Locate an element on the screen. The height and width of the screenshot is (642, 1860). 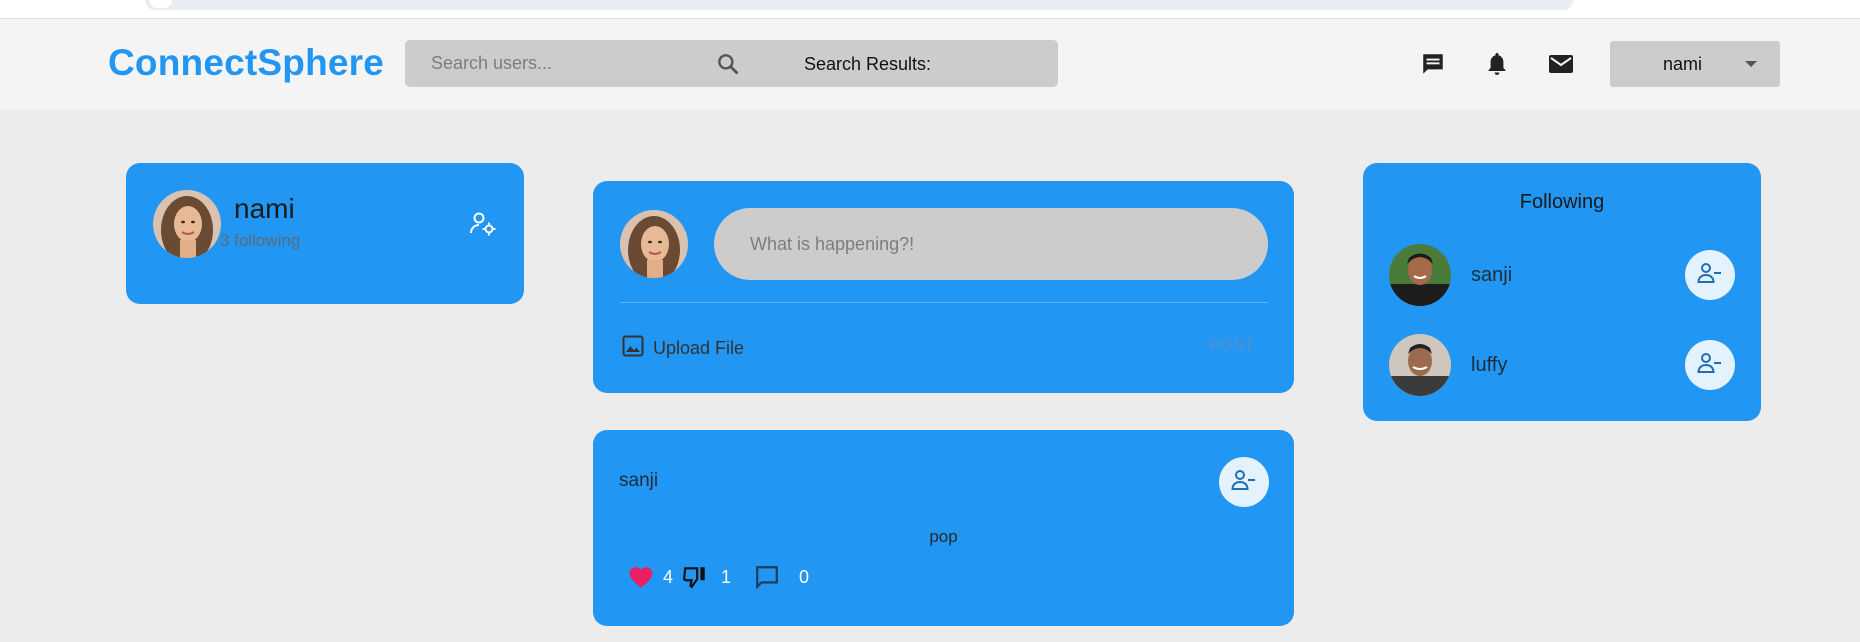
search-icon is located at coordinates (728, 64).